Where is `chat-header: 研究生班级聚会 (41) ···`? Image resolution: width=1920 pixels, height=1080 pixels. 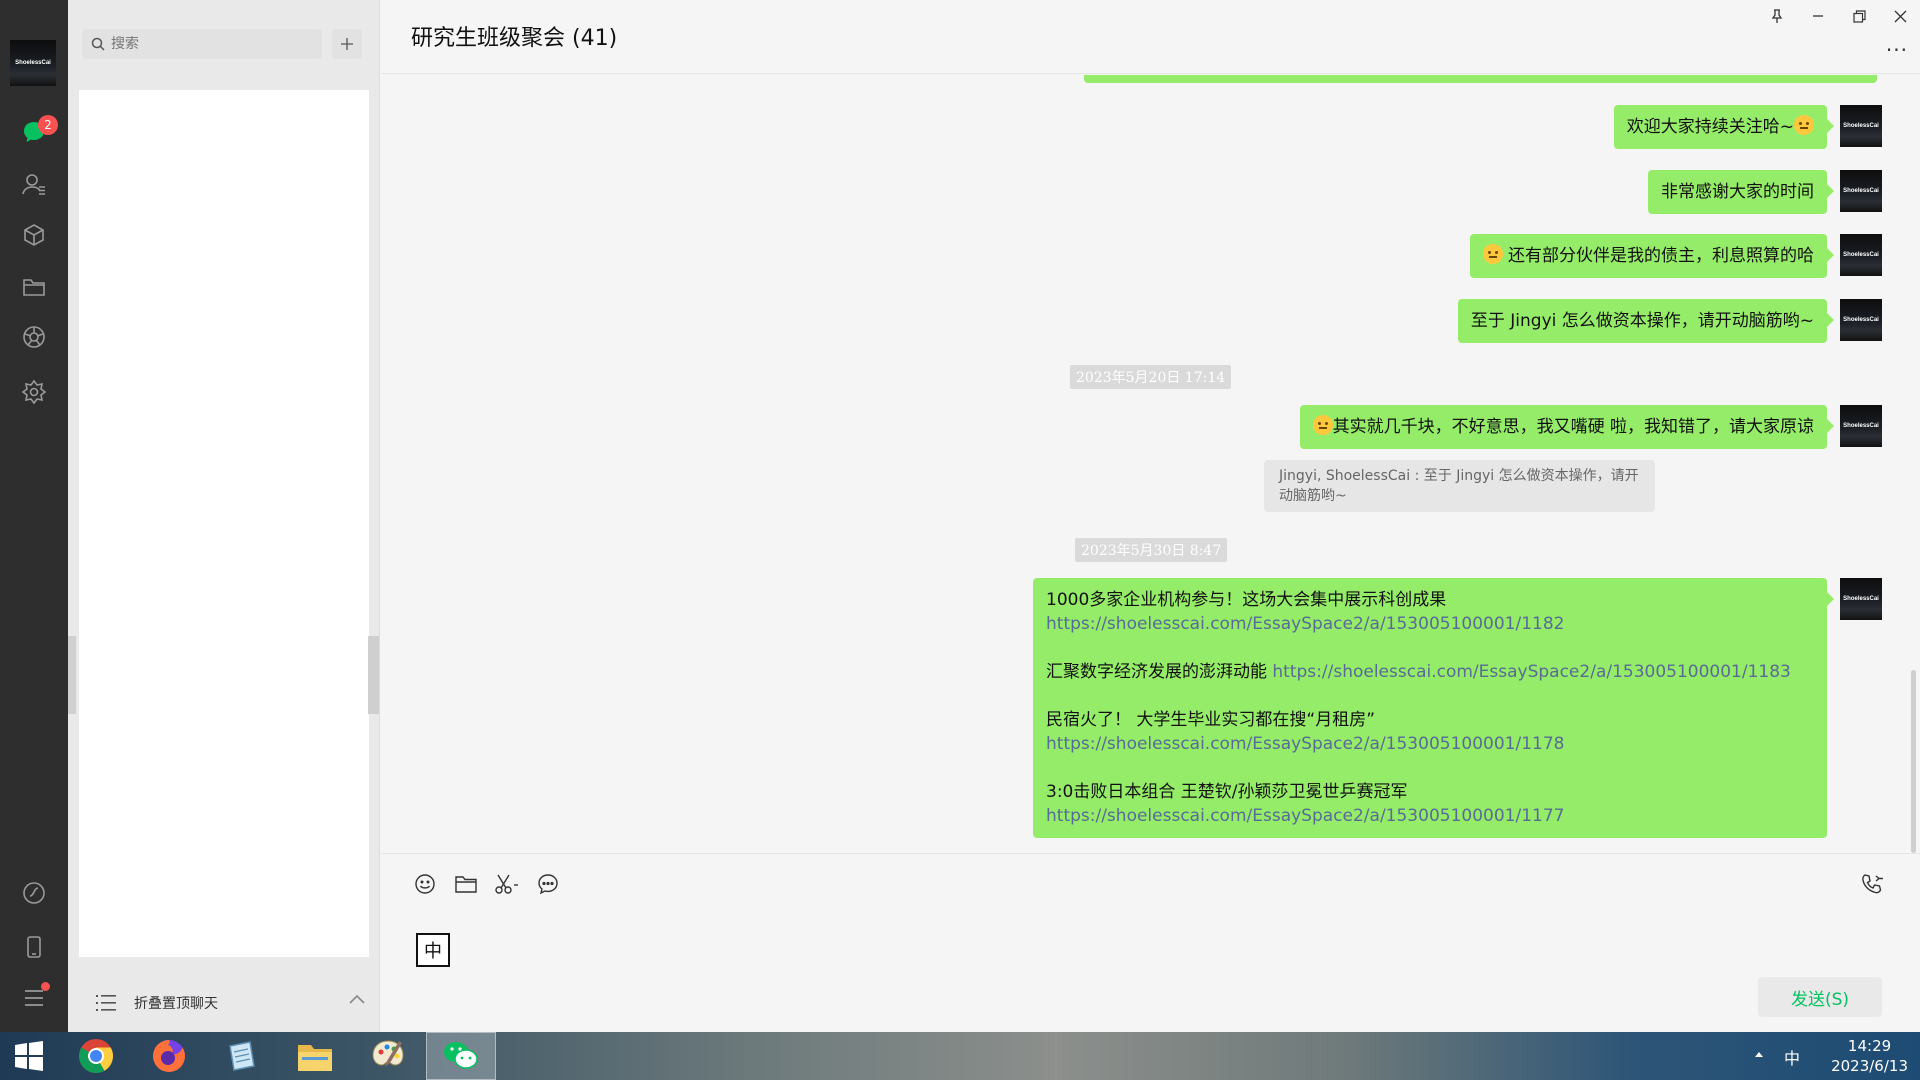
chat-header: 研究生班级聚会 (41) ··· is located at coordinates (1150, 37).